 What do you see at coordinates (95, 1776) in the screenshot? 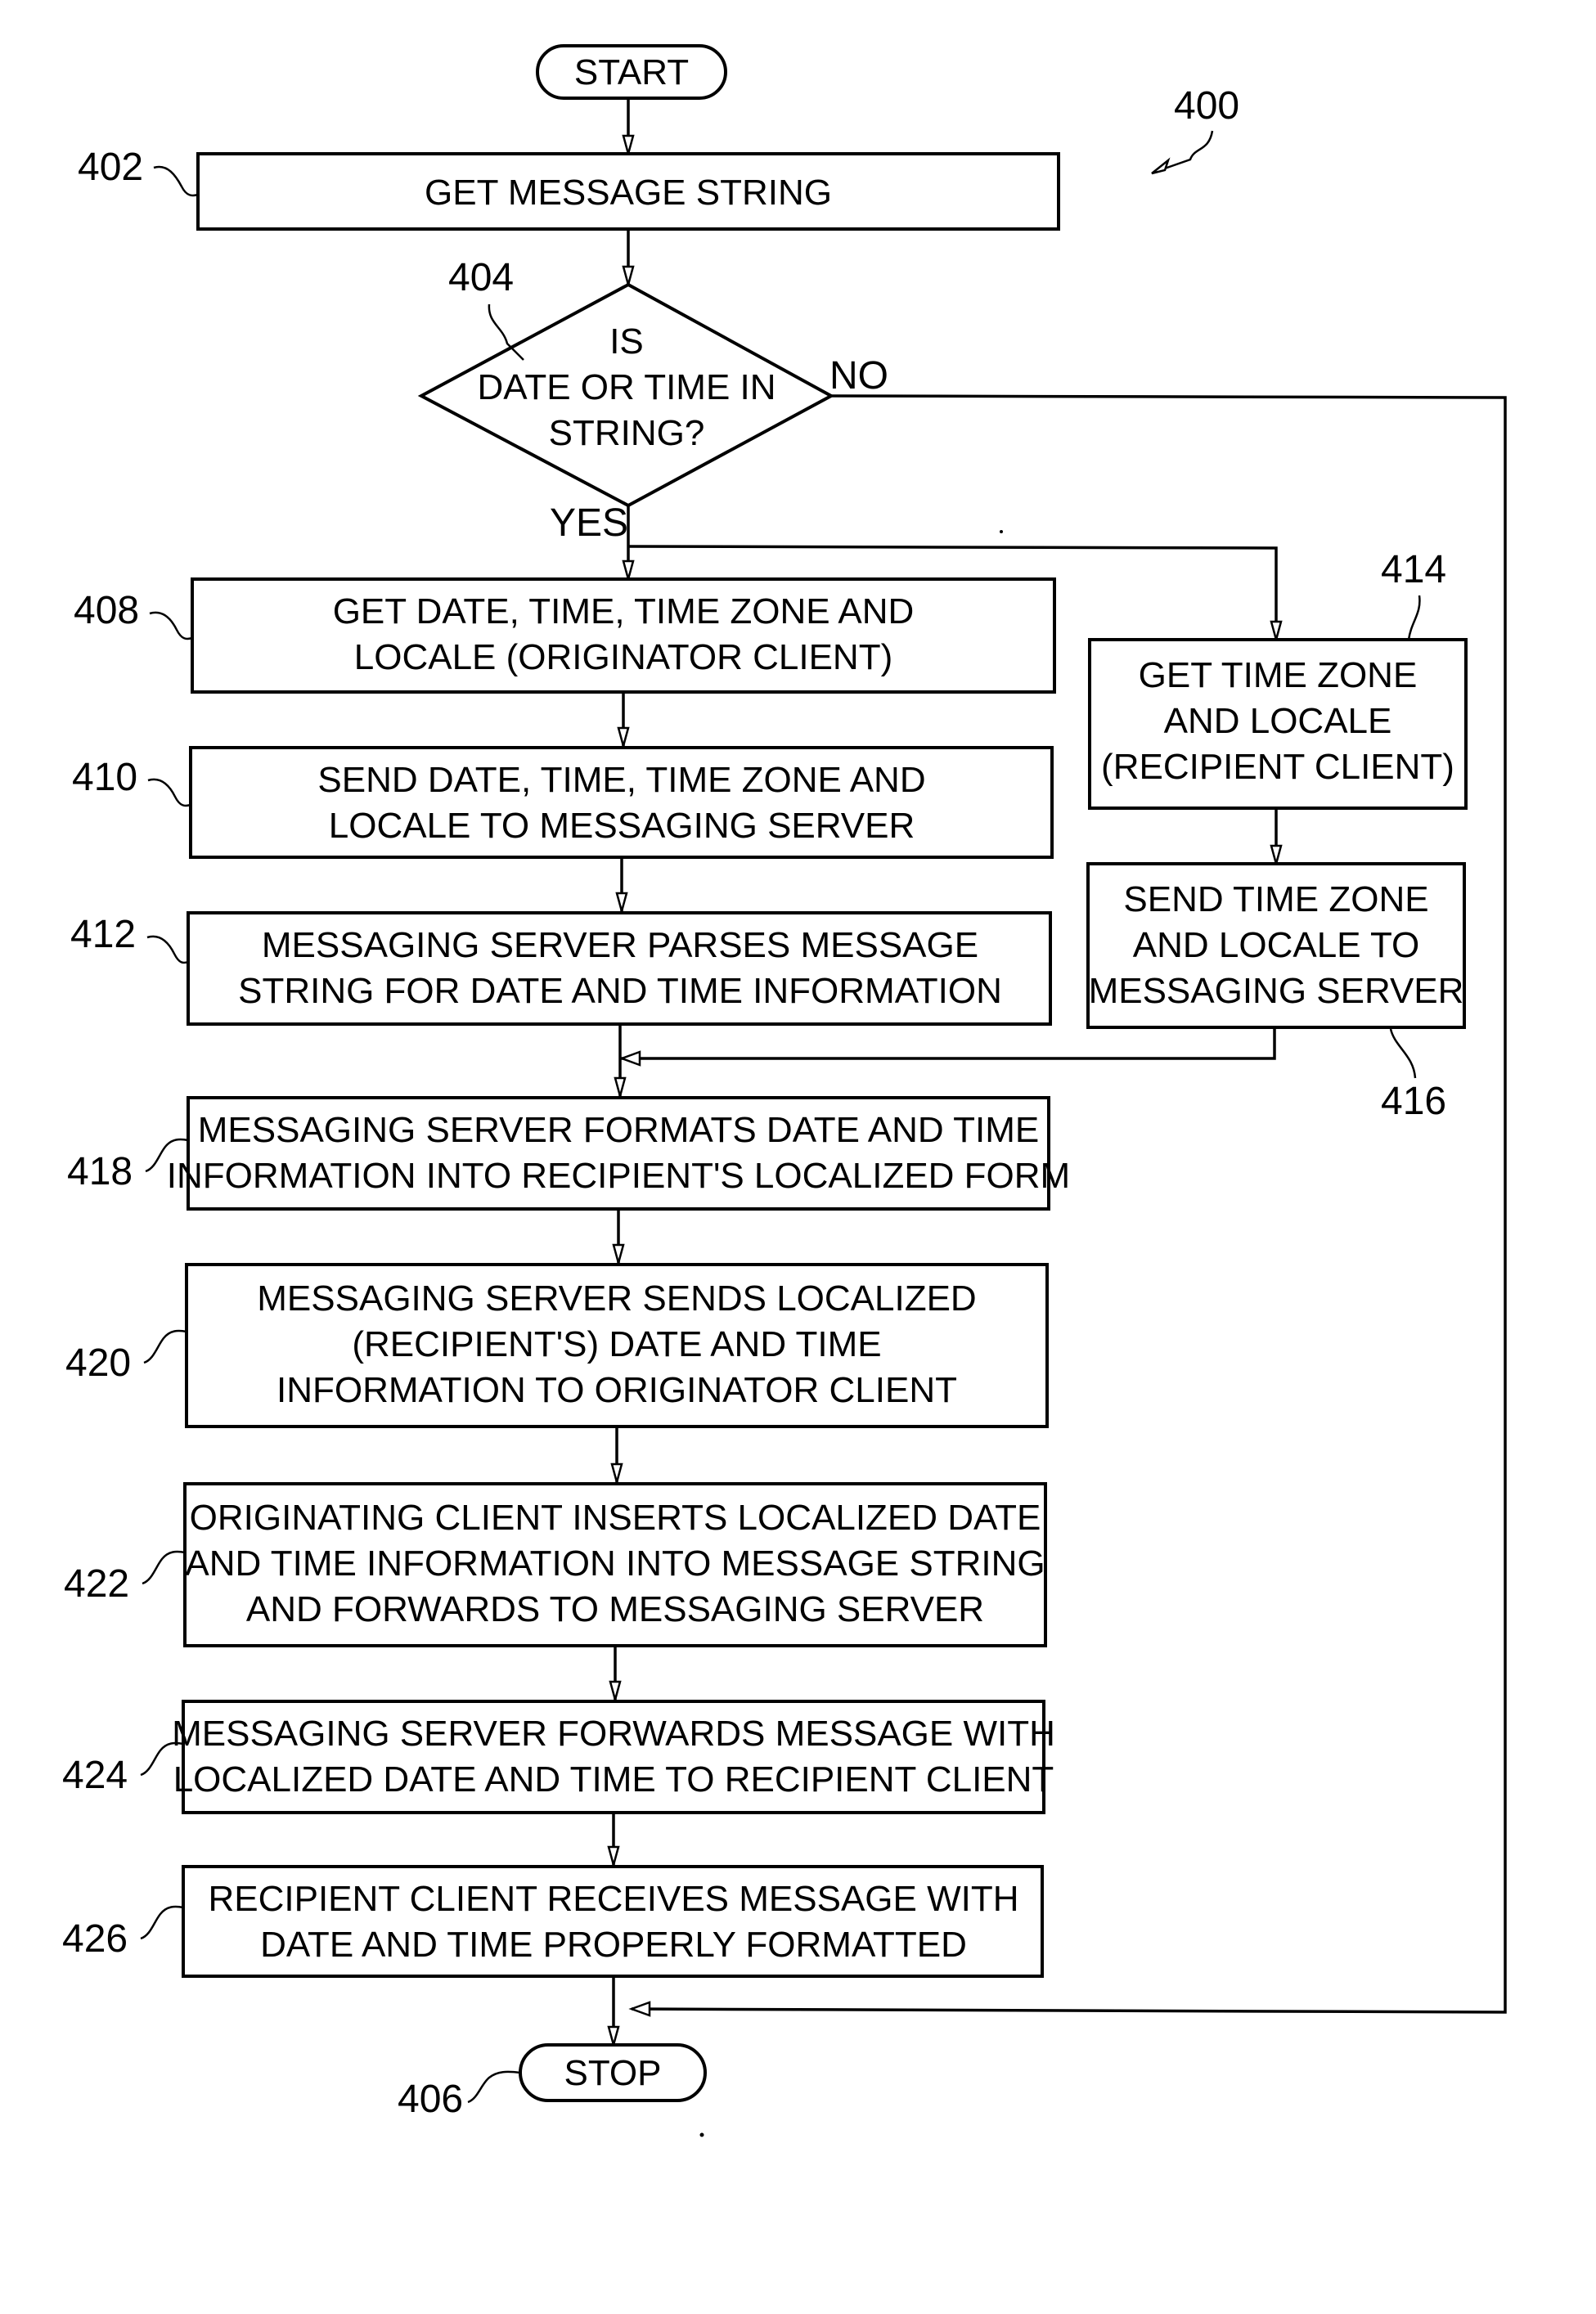
I see `step-424-ref: 424` at bounding box center [95, 1776].